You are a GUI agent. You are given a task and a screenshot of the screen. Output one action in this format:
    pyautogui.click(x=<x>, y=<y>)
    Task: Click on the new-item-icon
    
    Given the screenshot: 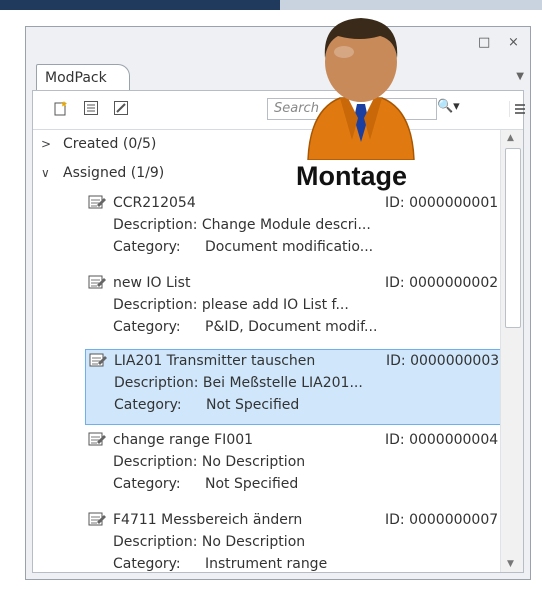 What is the action you would take?
    pyautogui.click(x=61, y=108)
    